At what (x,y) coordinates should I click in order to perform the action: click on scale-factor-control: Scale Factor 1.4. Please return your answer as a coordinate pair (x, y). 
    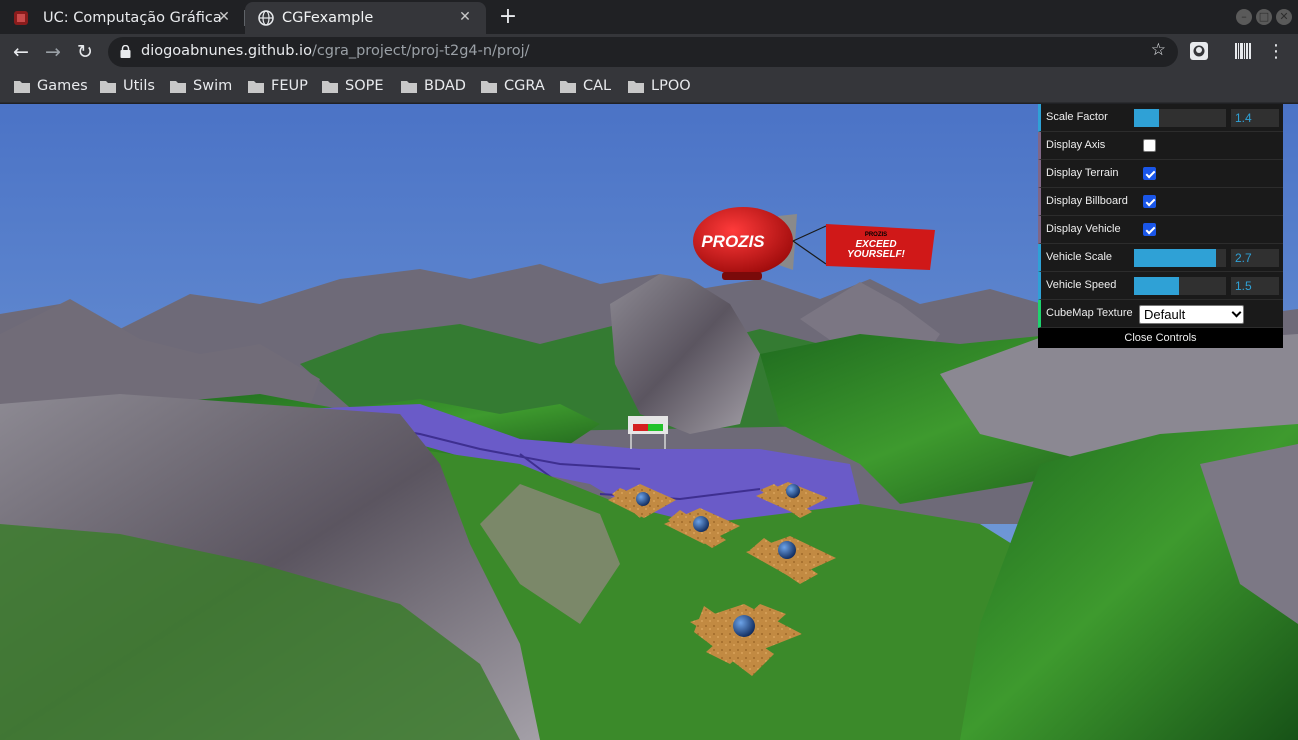
    Looking at the image, I should click on (1160, 118).